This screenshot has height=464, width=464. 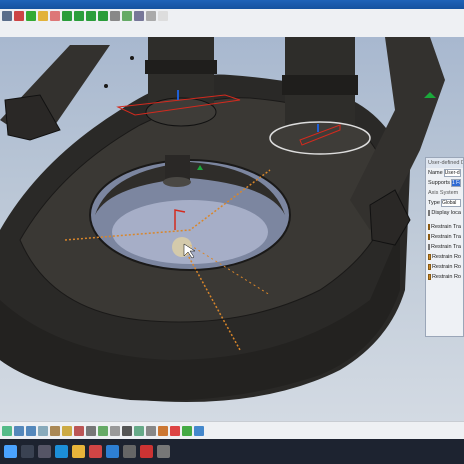 What do you see at coordinates (232, 451) in the screenshot?
I see `os-taskbar` at bounding box center [232, 451].